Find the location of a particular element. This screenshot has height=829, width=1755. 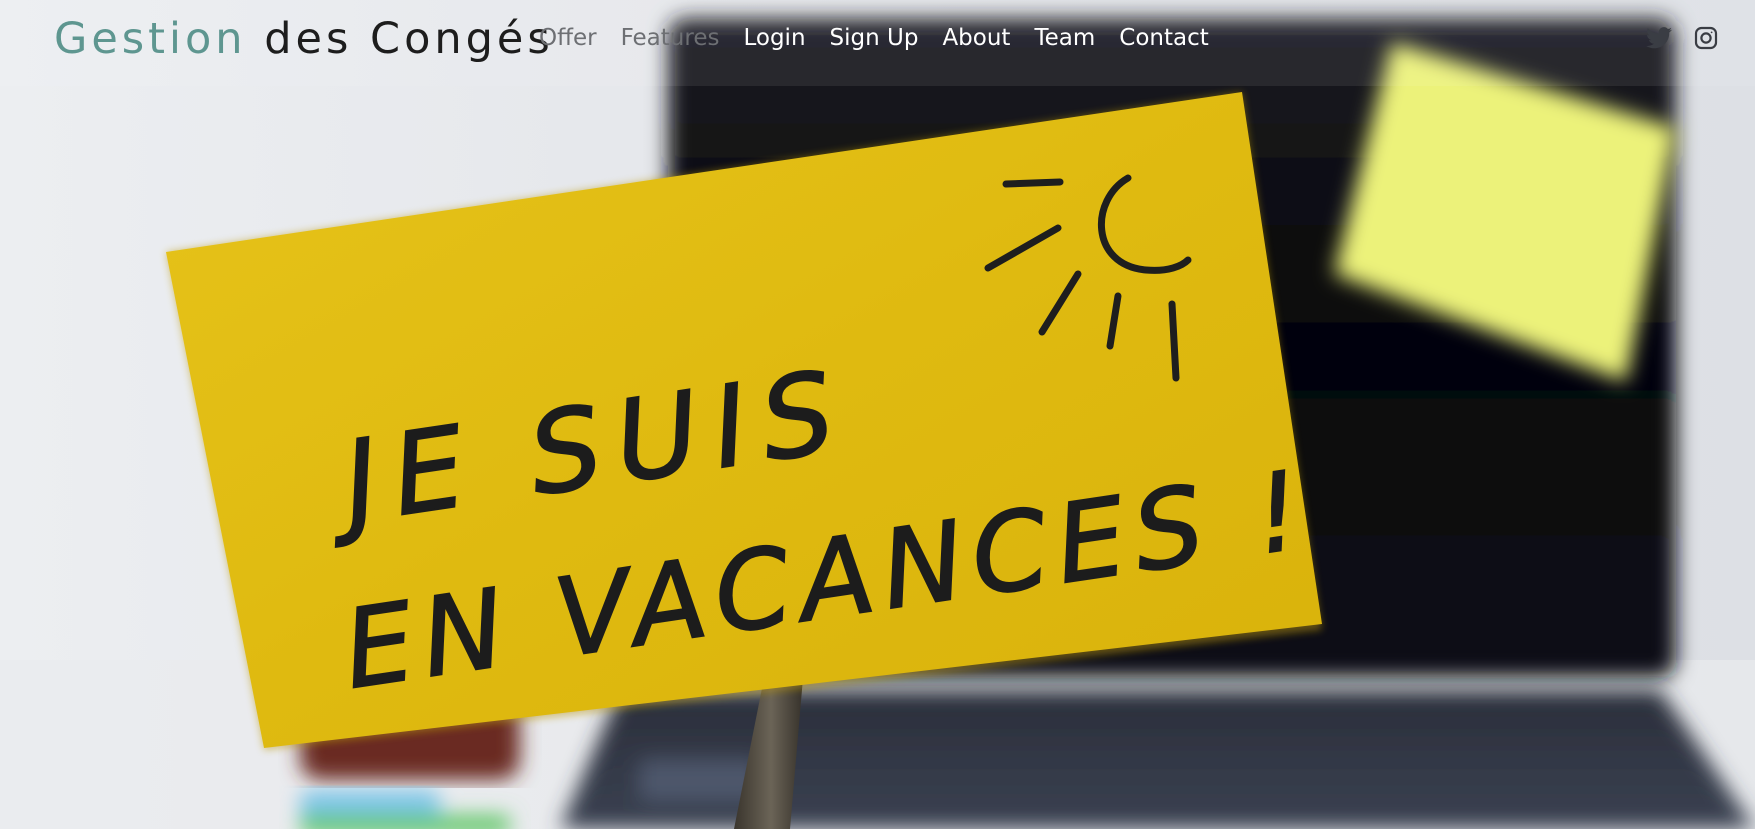

brand-logo: Gestion des Congés is located at coordinates (304, 39).